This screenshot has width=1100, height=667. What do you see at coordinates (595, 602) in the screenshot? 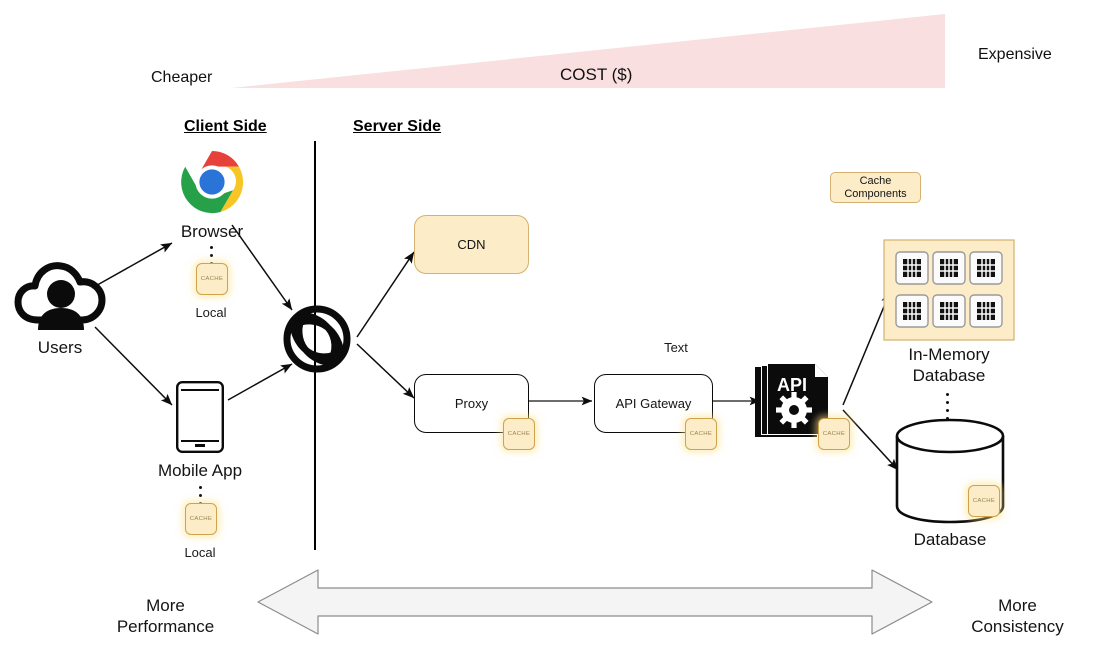
I see `tradeoff-double-arrow` at bounding box center [595, 602].